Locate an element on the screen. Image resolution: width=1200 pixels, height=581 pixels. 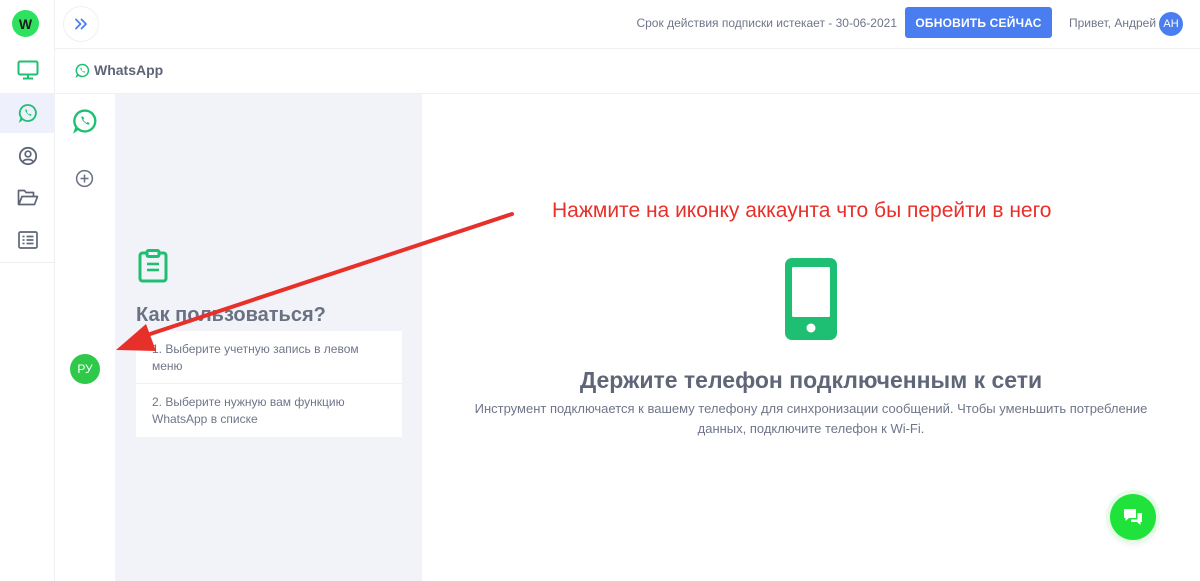
sidebar-item-whatsapp is located at coordinates (27, 113).